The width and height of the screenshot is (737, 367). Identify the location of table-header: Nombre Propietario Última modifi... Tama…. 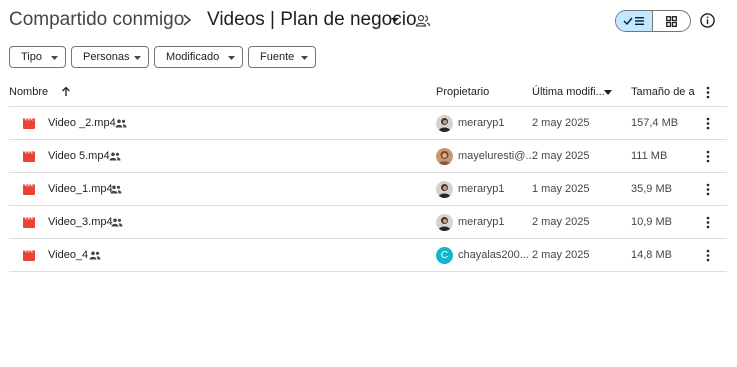
(368, 93).